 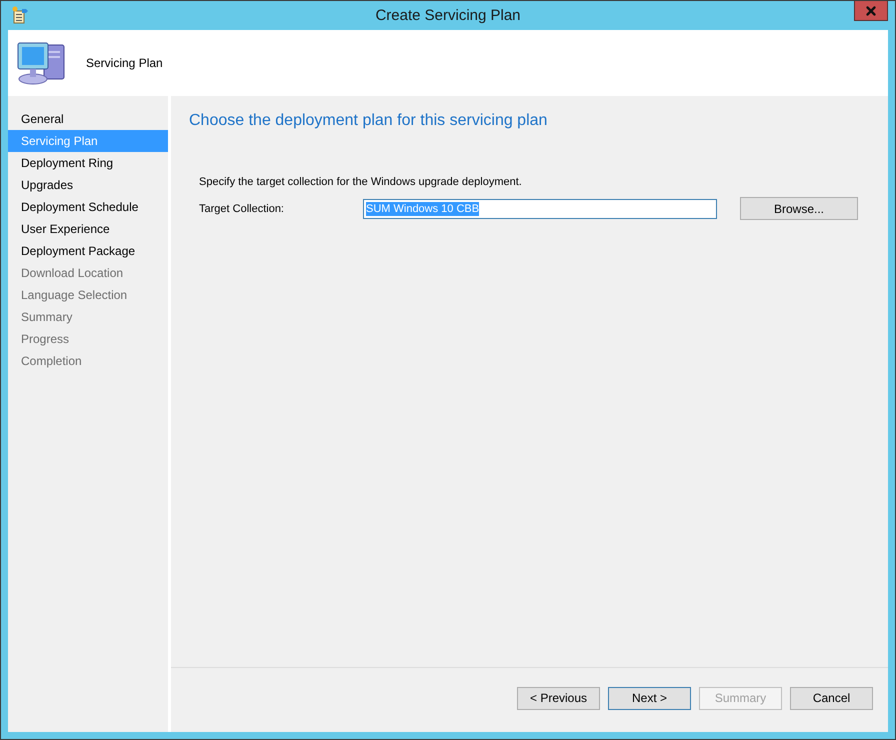 I want to click on instruction-text: Specify the target collection for the Windows upgrade deployment., so click(x=361, y=182).